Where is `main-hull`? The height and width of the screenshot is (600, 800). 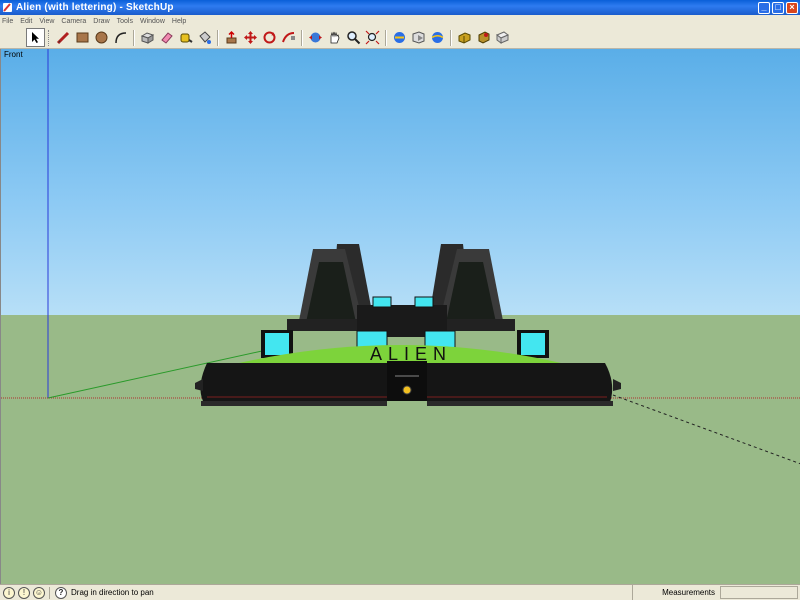 main-hull is located at coordinates (408, 383).